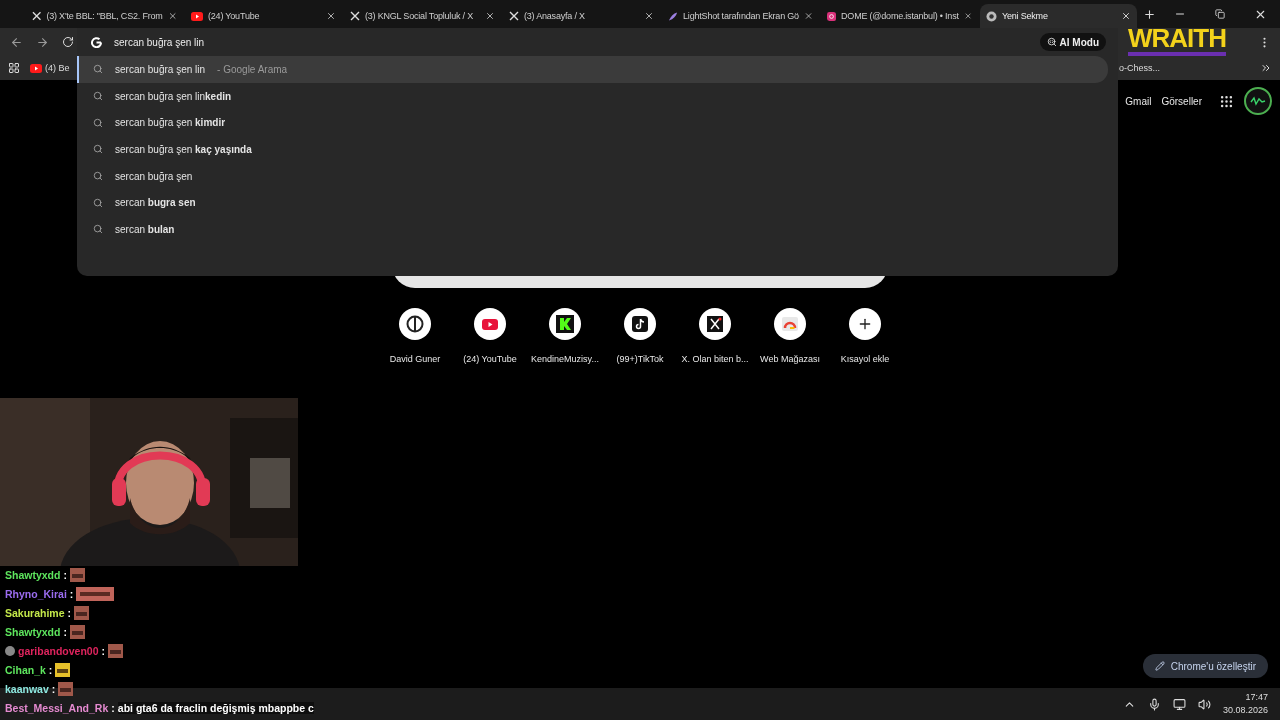  What do you see at coordinates (640, 359) in the screenshot?
I see `shortcut-label: (99+)TikTok` at bounding box center [640, 359].